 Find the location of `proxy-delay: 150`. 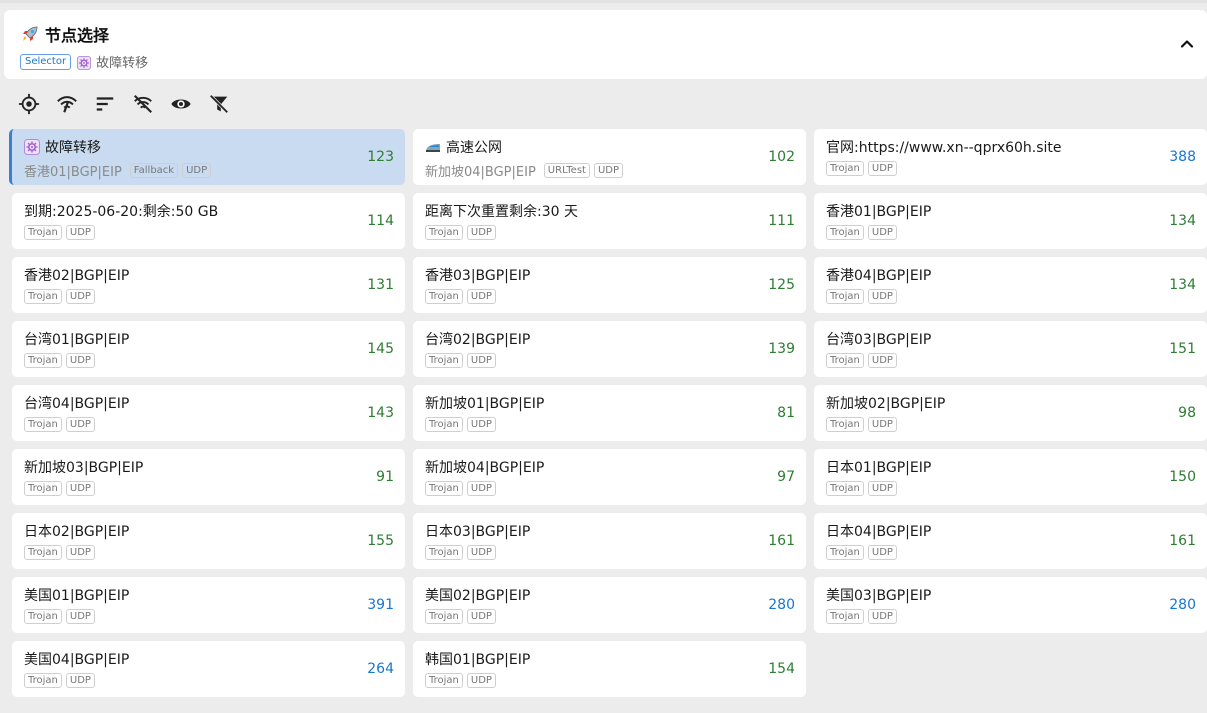

proxy-delay: 150 is located at coordinates (1182, 477).